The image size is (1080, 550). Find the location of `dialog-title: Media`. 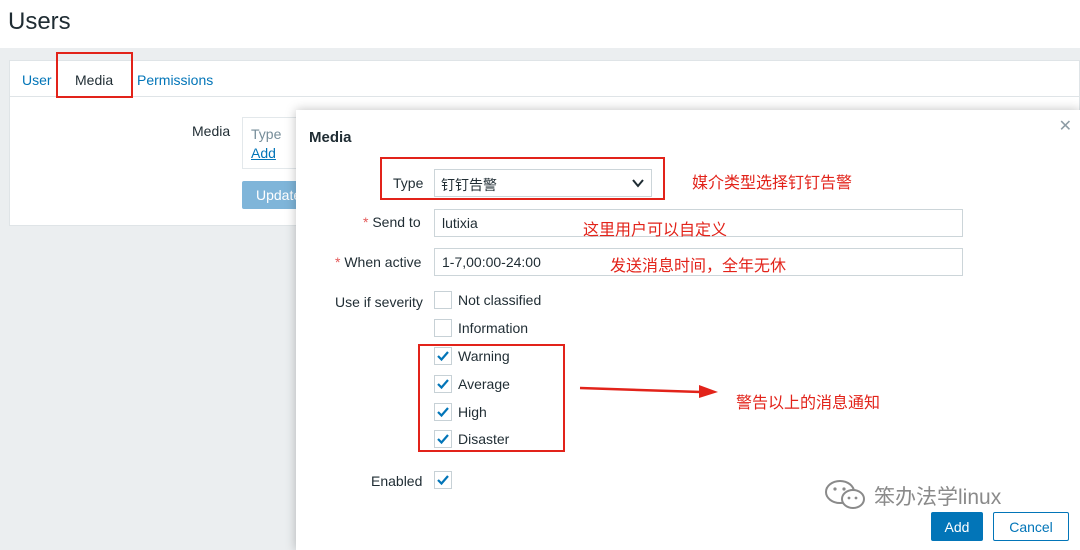

dialog-title: Media is located at coordinates (330, 137).